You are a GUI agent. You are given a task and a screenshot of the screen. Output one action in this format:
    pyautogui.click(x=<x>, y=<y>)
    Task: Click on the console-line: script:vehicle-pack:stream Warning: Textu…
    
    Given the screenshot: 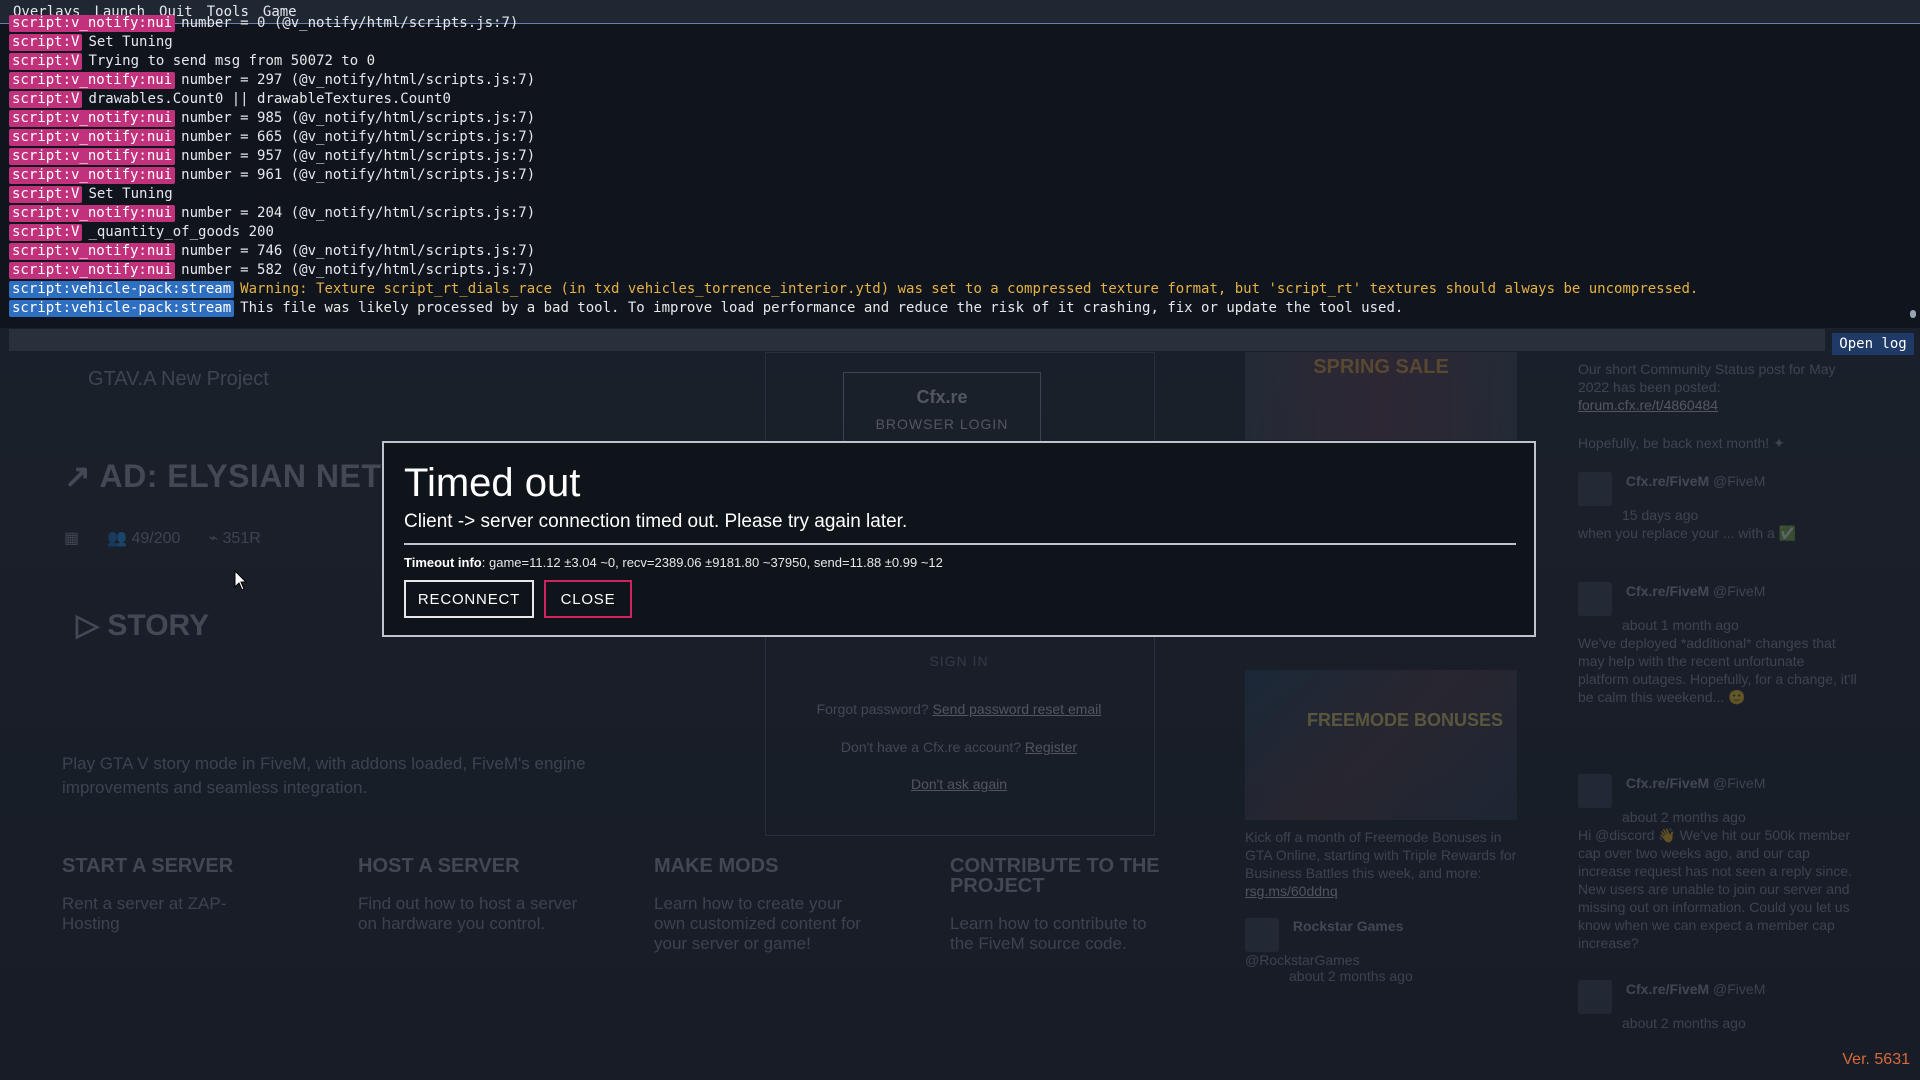 What is the action you would take?
    pyautogui.click(x=954, y=289)
    